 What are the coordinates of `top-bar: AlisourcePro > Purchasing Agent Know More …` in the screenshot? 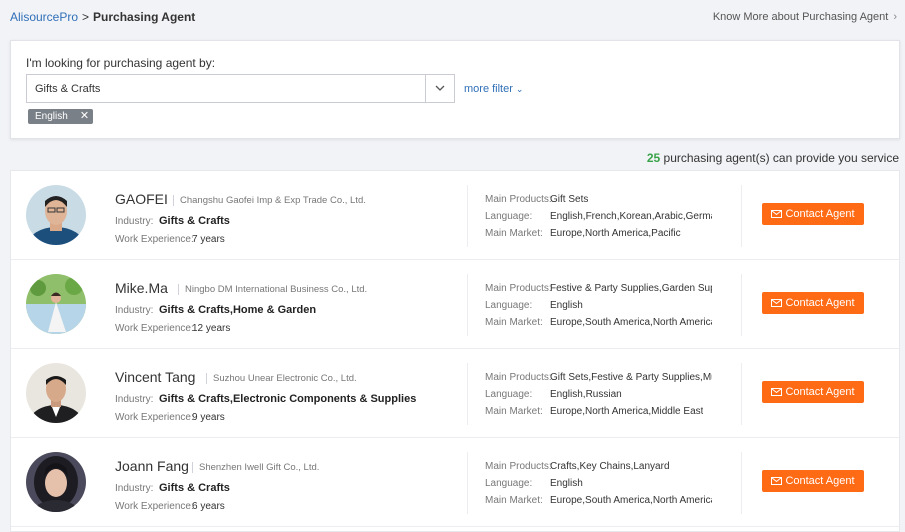 It's located at (452, 17).